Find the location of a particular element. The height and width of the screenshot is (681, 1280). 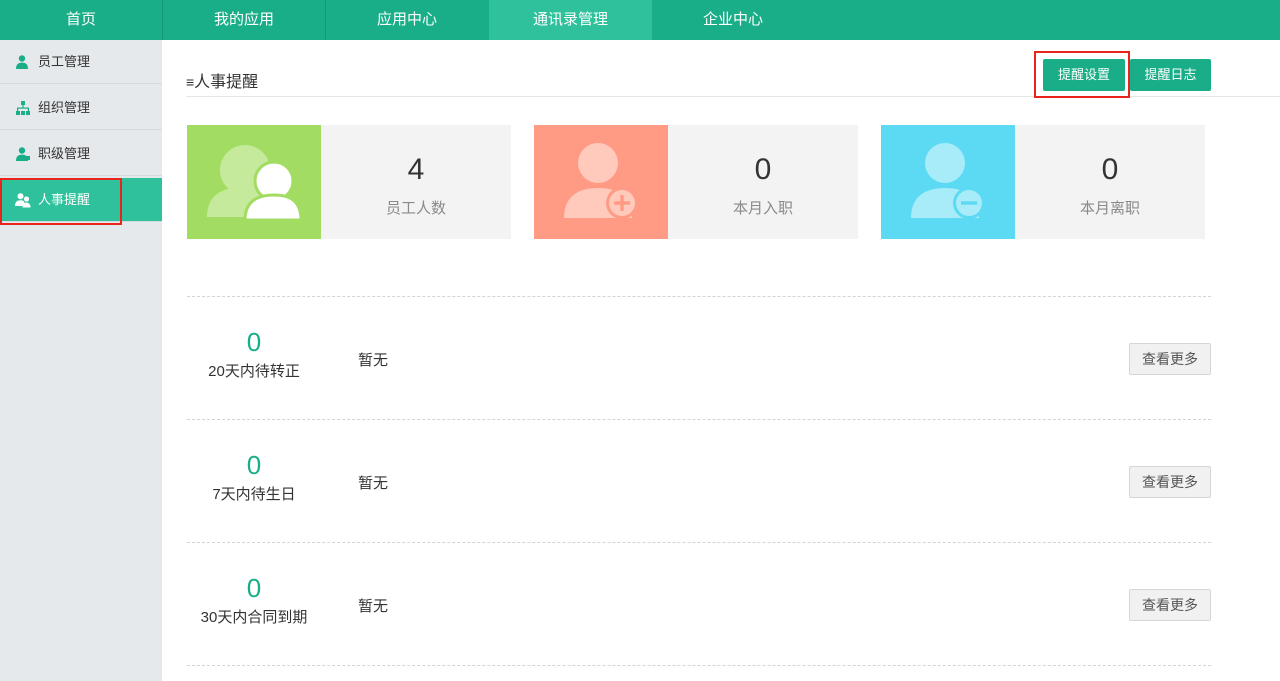

nav-tab-app-center: 应用中心 is located at coordinates (407, 20).